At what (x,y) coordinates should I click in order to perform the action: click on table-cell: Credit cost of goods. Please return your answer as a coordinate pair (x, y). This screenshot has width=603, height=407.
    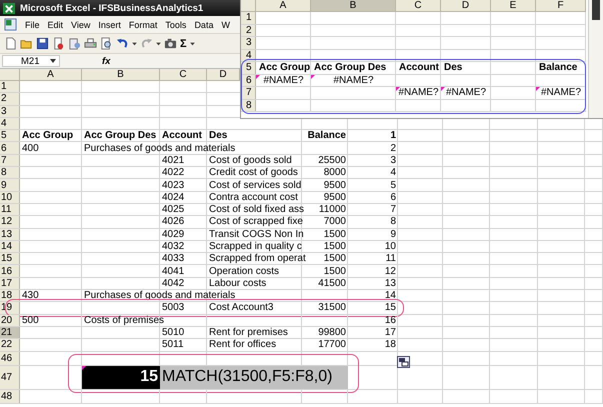
    Looking at the image, I should click on (253, 172).